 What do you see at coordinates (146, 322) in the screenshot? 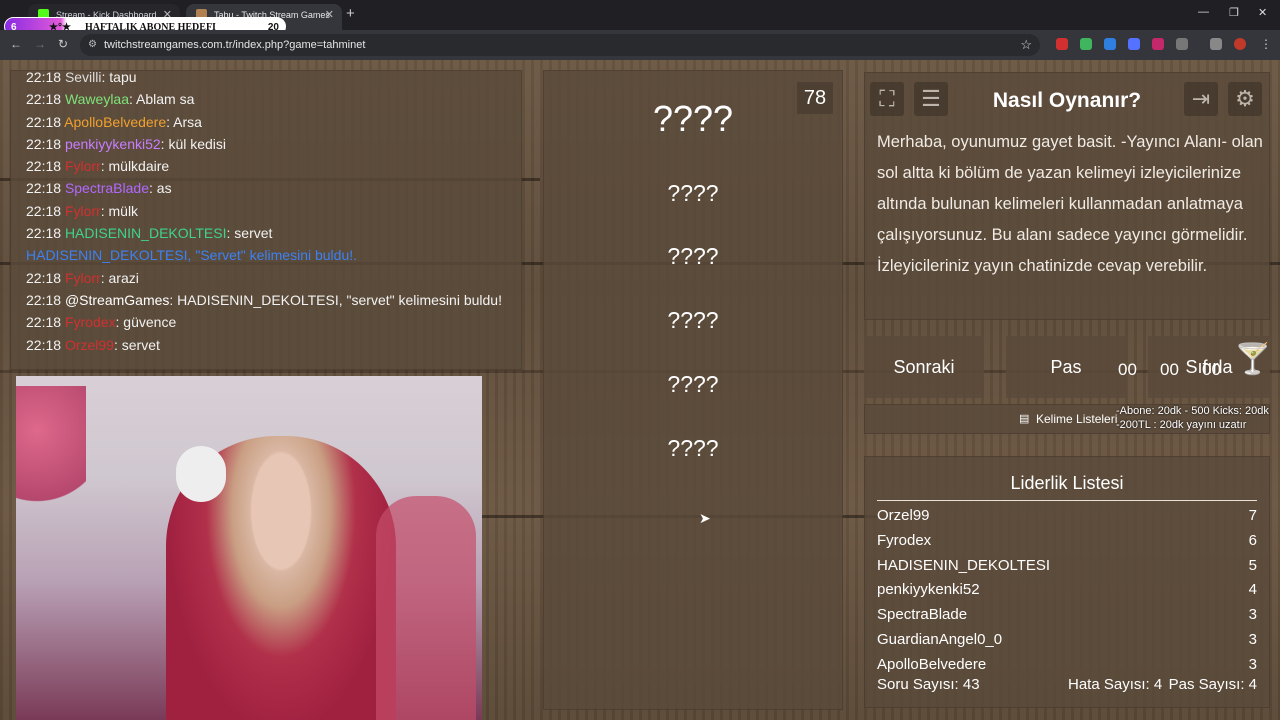
I see `chat-text: : güvence` at bounding box center [146, 322].